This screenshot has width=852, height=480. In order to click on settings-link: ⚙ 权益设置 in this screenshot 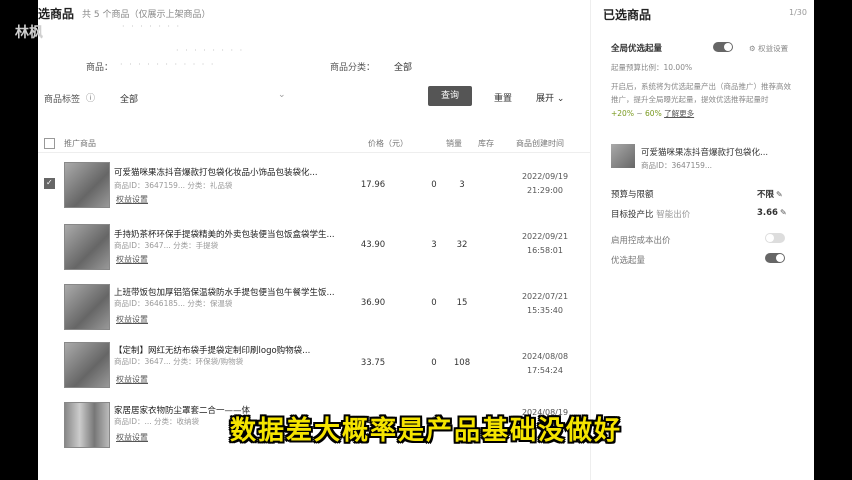, I will do `click(768, 48)`.